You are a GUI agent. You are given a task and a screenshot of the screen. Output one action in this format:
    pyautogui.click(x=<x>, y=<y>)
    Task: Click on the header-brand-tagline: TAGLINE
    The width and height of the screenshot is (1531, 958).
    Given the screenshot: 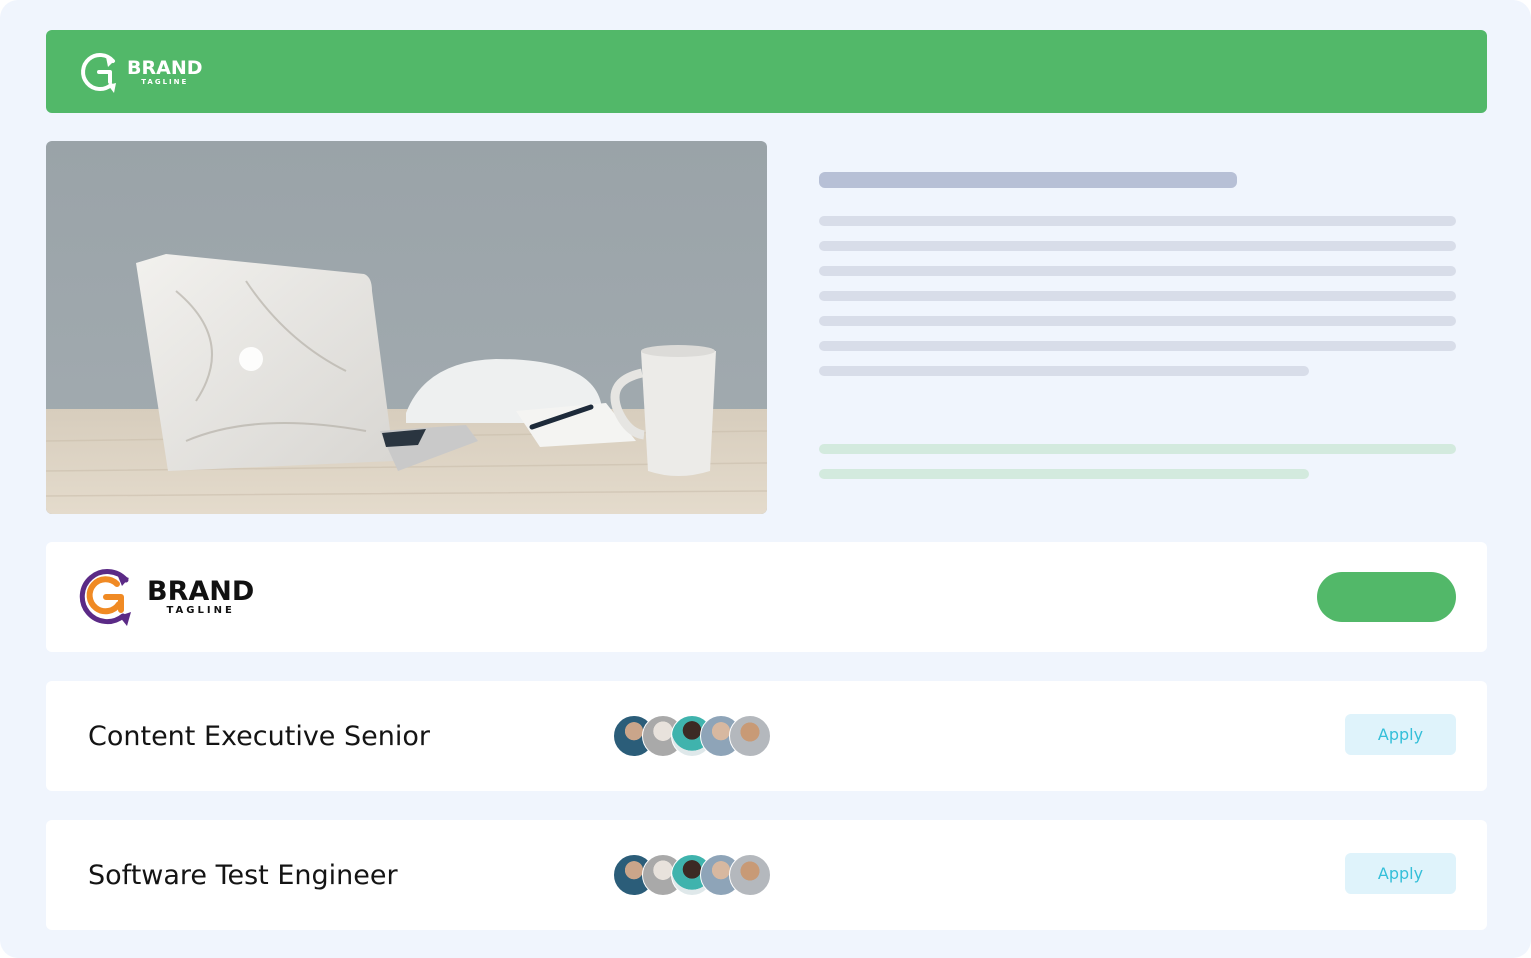 What is the action you would take?
    pyautogui.click(x=165, y=81)
    